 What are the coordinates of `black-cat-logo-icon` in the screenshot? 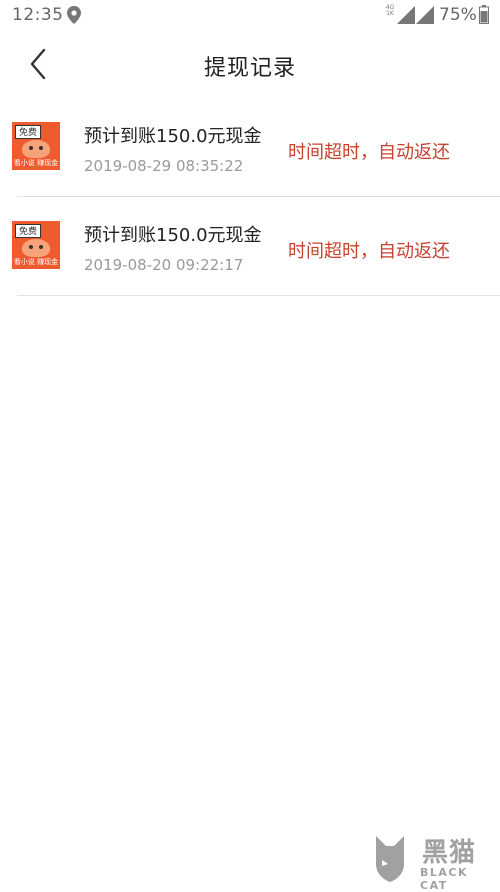 It's located at (390, 859).